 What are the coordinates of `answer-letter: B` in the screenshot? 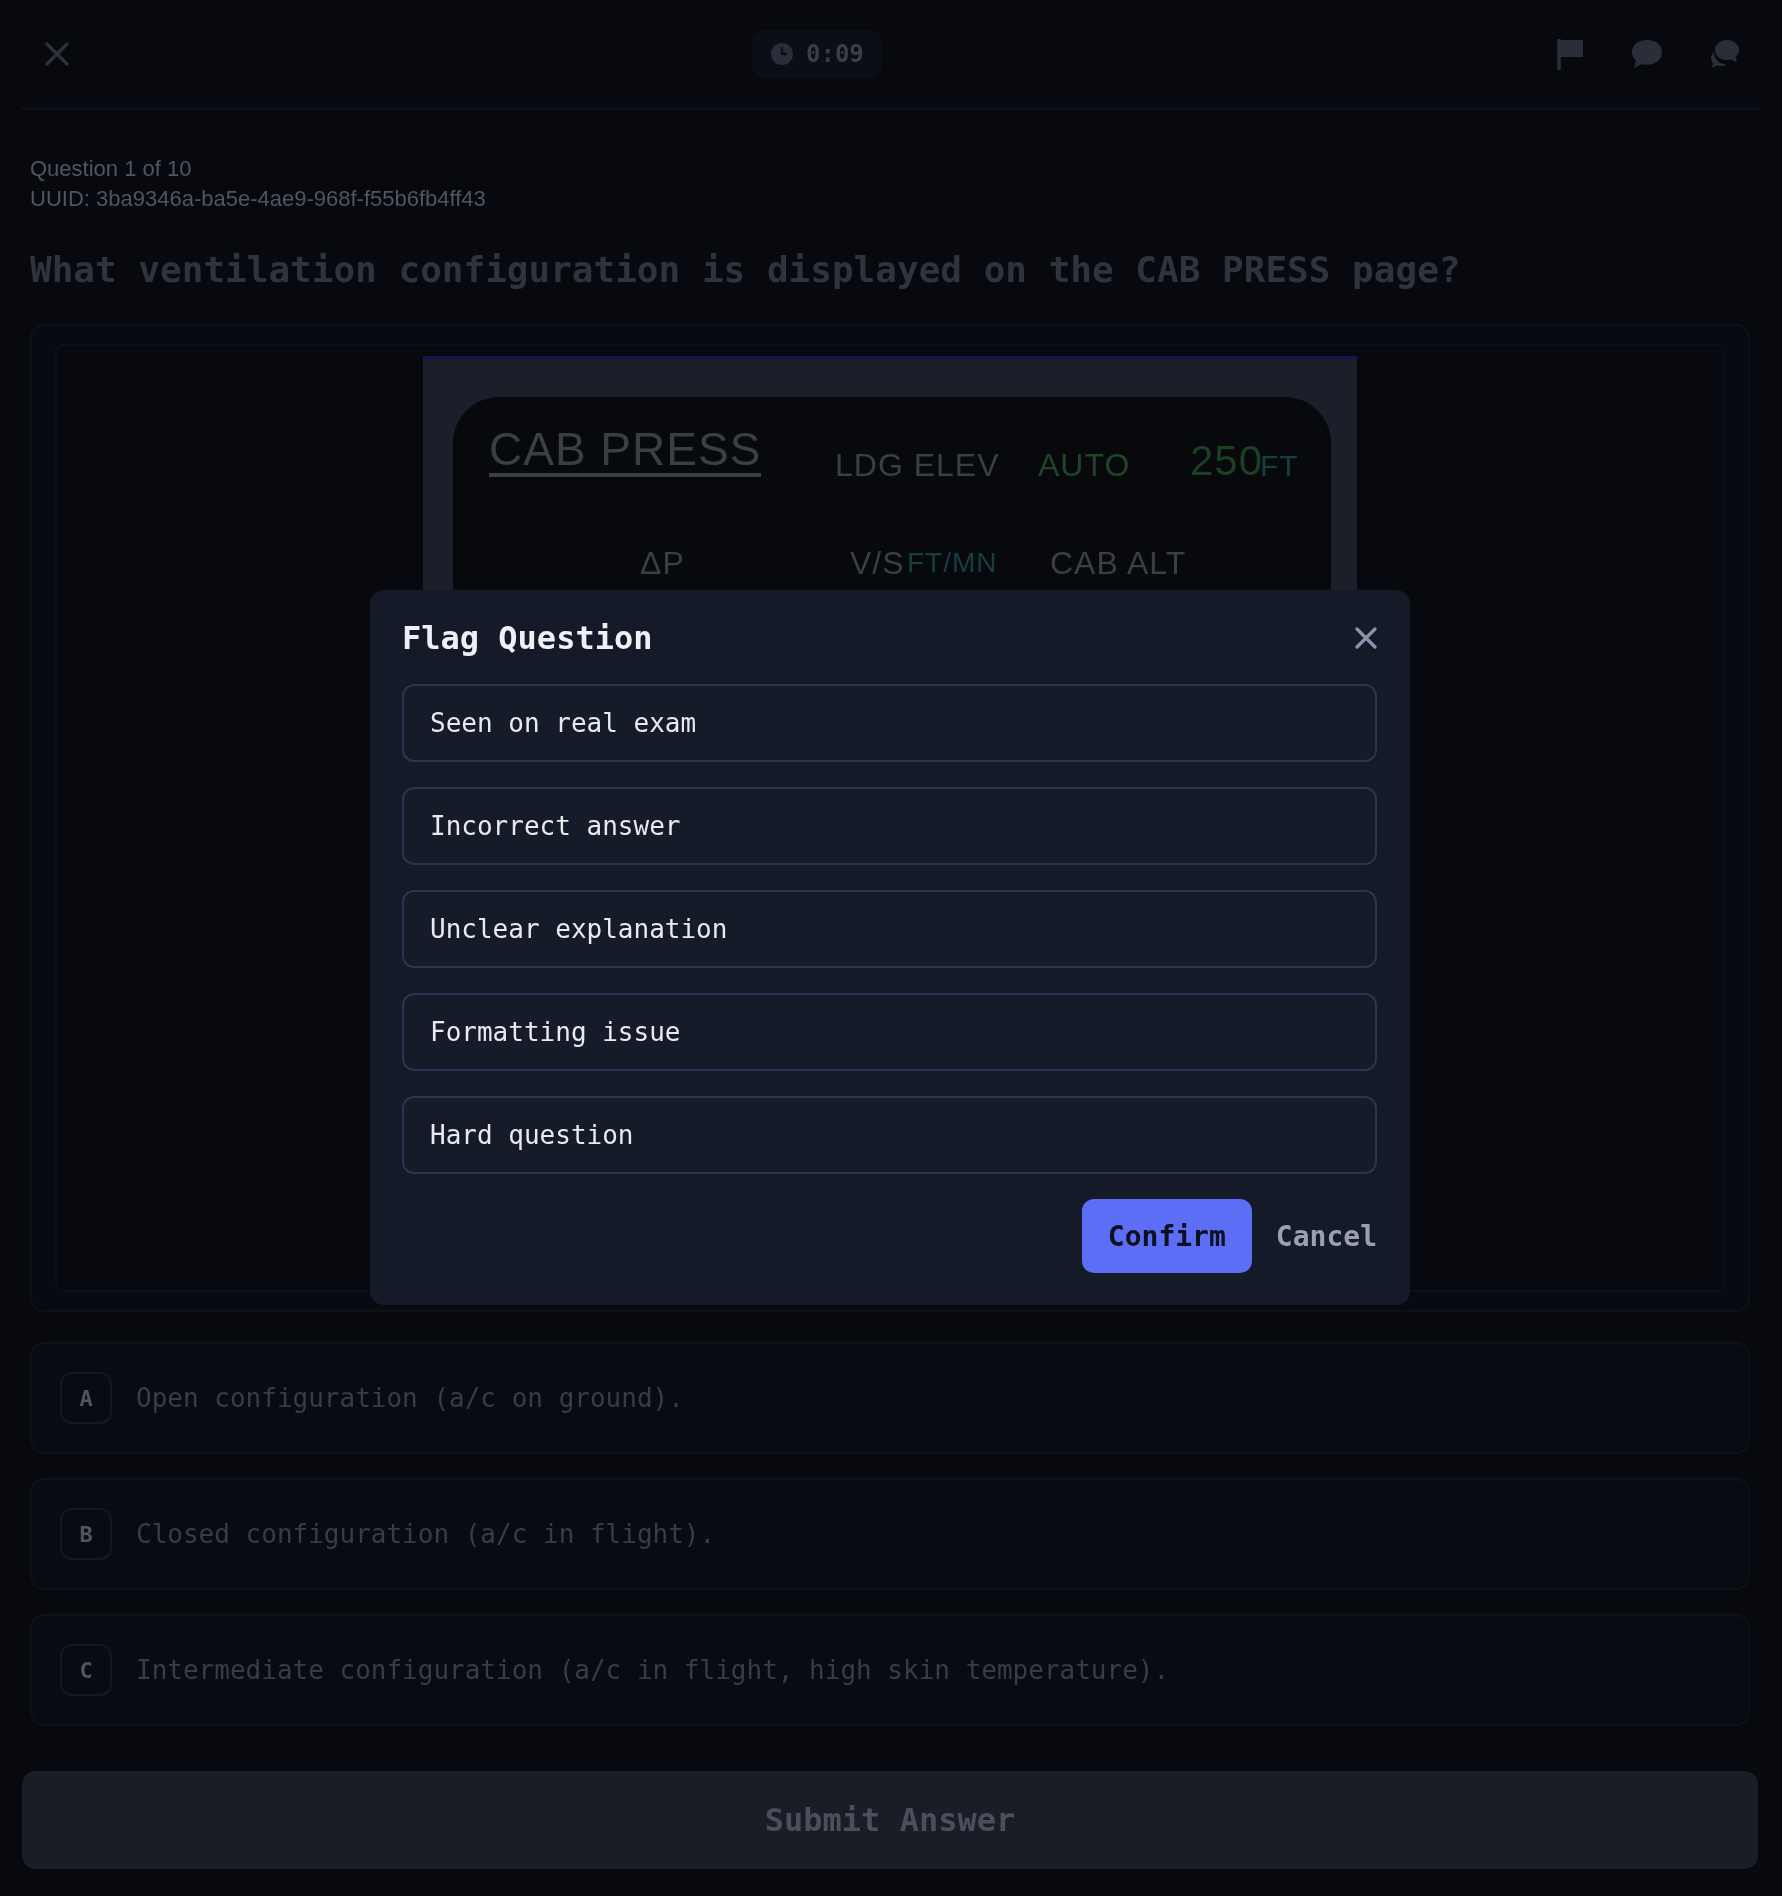 It's located at (86, 1534).